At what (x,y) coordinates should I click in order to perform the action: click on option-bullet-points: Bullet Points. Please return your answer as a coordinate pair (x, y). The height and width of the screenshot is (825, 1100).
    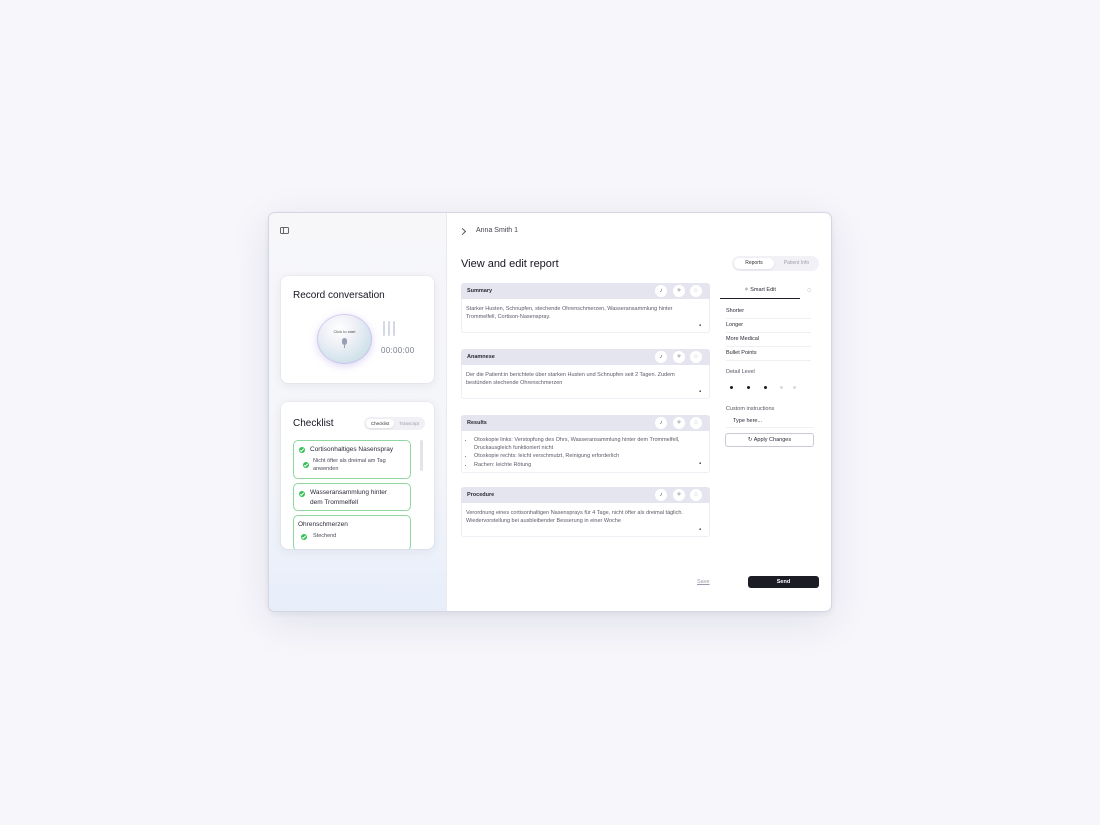
    Looking at the image, I should click on (768, 354).